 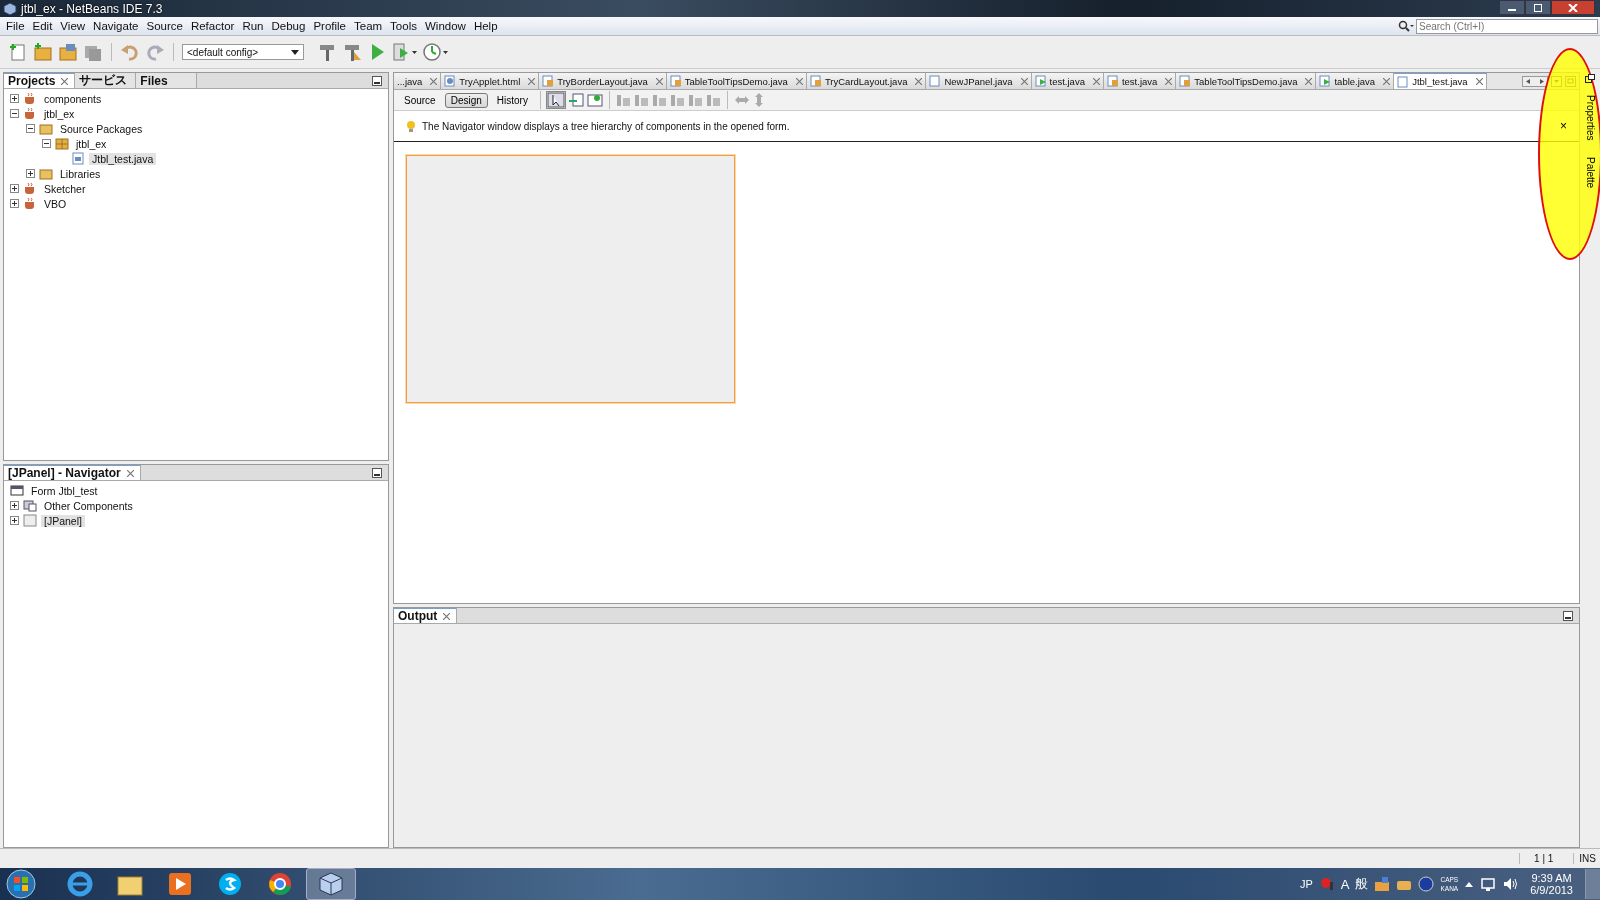 What do you see at coordinates (1551, 884) in the screenshot?
I see `clock: 9:39 AM 6/9/2013` at bounding box center [1551, 884].